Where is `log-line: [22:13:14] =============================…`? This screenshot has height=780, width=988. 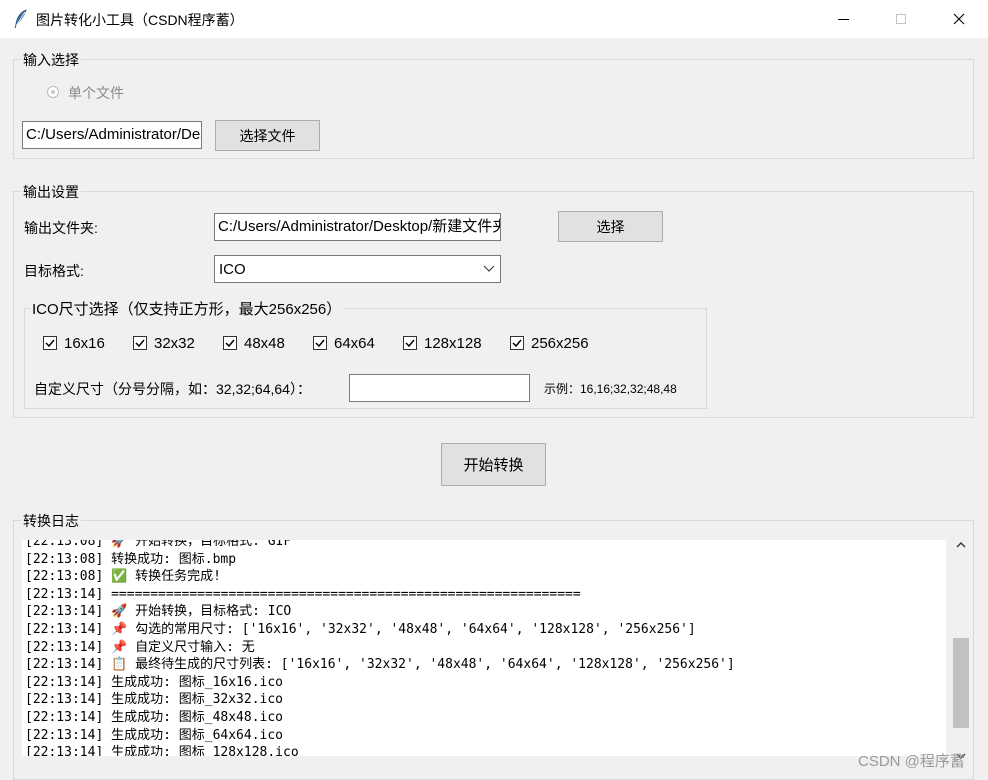
log-line: [22:13:14] =============================… is located at coordinates (303, 594).